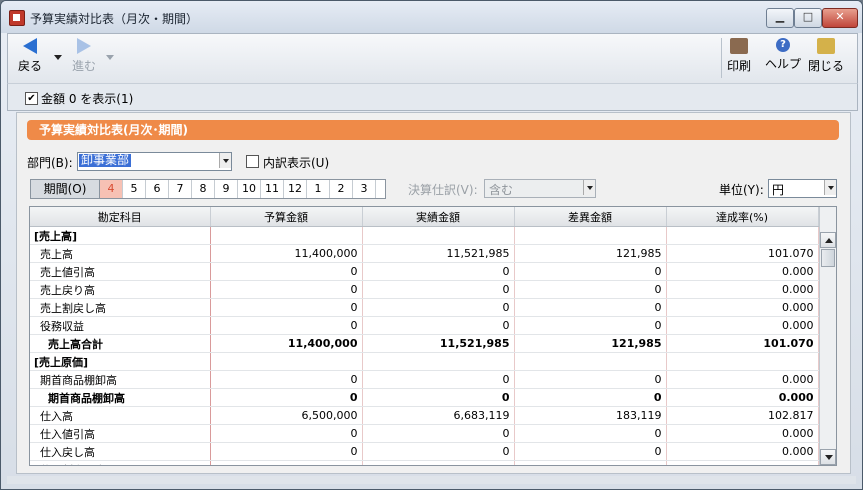 This screenshot has width=863, height=490. What do you see at coordinates (120, 451) in the screenshot?
I see `account-cell: 仕入戻し高` at bounding box center [120, 451].